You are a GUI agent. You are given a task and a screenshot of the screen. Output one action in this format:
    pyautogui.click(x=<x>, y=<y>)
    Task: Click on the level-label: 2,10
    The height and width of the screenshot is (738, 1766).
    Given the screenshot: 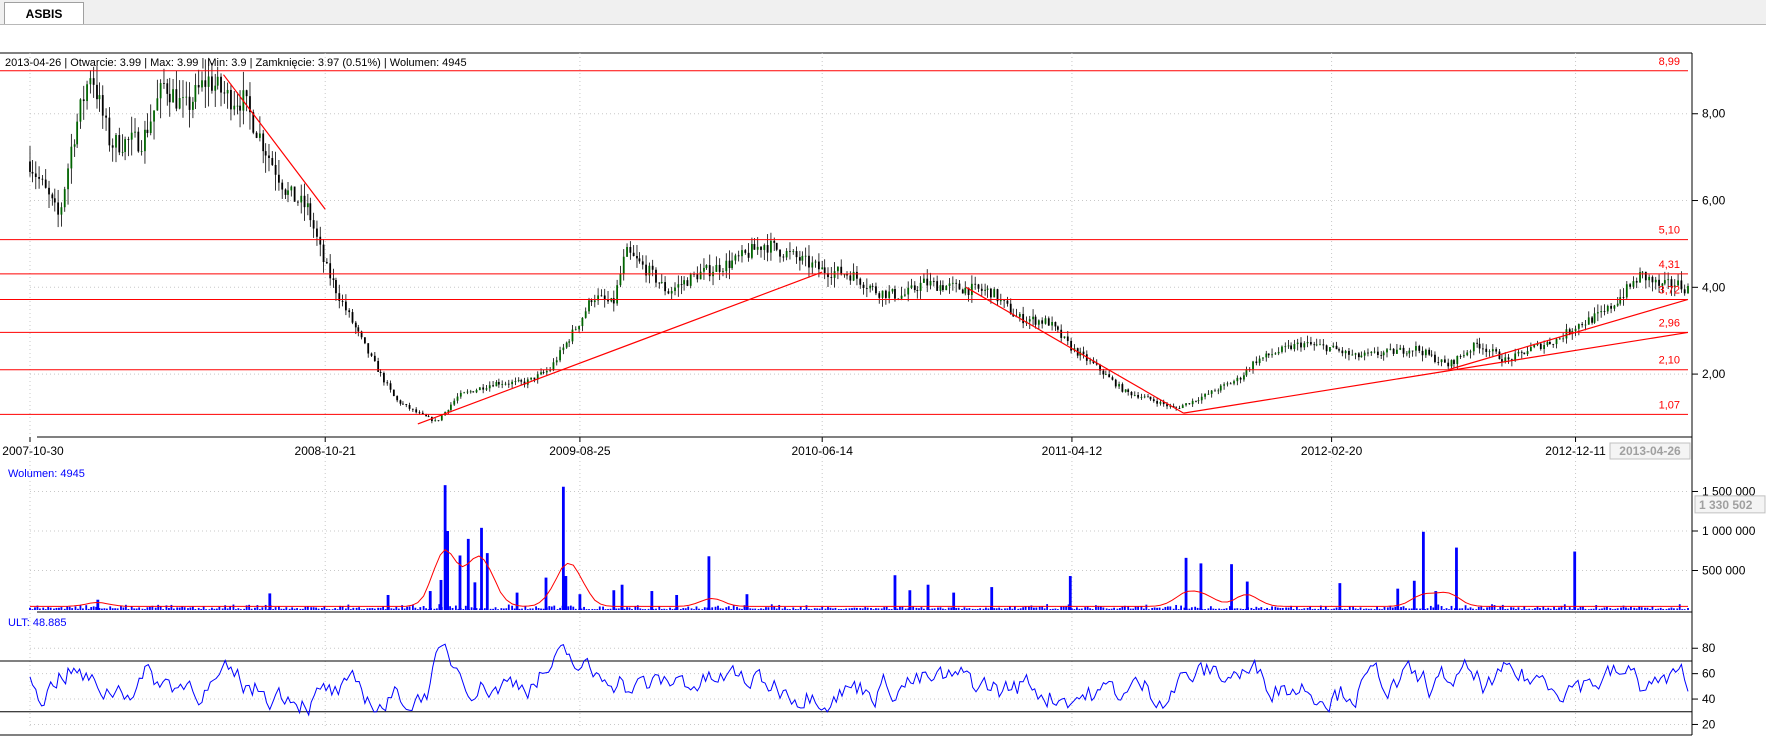 What is the action you would take?
    pyautogui.click(x=1669, y=361)
    